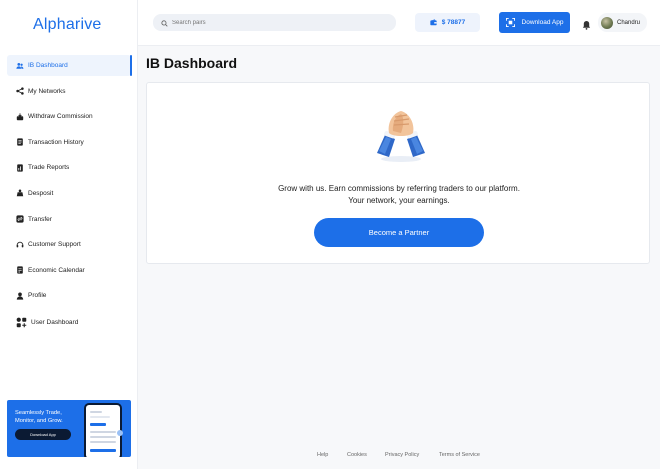 The image size is (660, 469). What do you see at coordinates (586, 26) in the screenshot?
I see `notification-bell-icon` at bounding box center [586, 26].